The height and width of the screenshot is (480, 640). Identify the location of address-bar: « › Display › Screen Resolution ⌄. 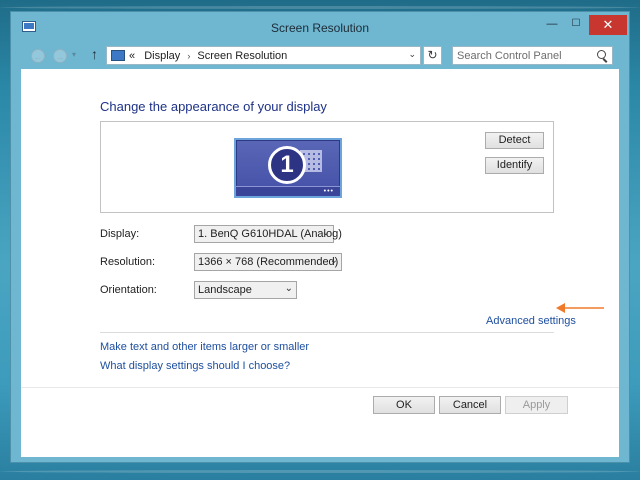
(263, 55).